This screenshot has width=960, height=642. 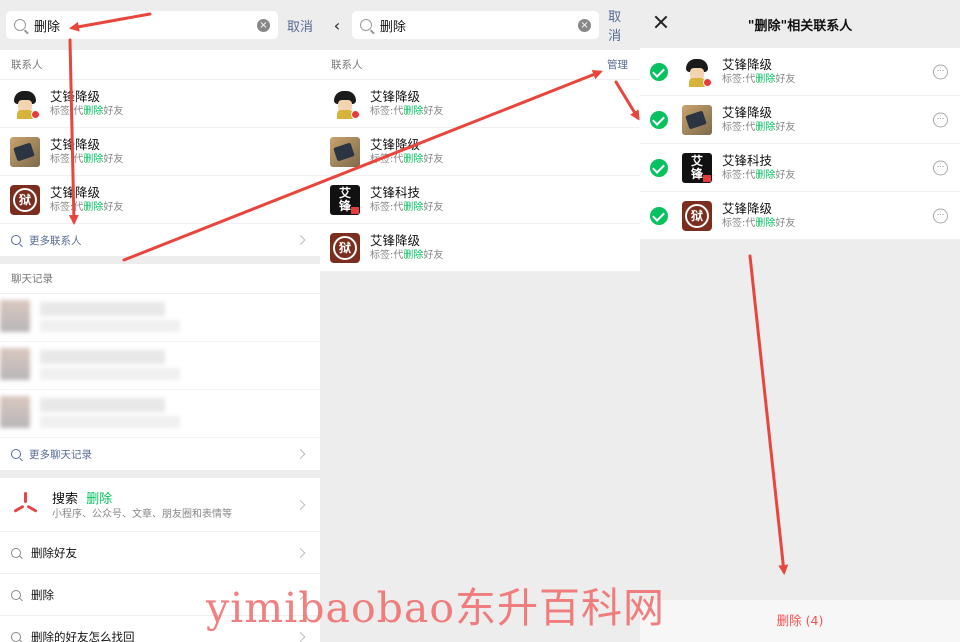 What do you see at coordinates (800, 621) in the screenshot?
I see `delete-button: 删除 (4)` at bounding box center [800, 621].